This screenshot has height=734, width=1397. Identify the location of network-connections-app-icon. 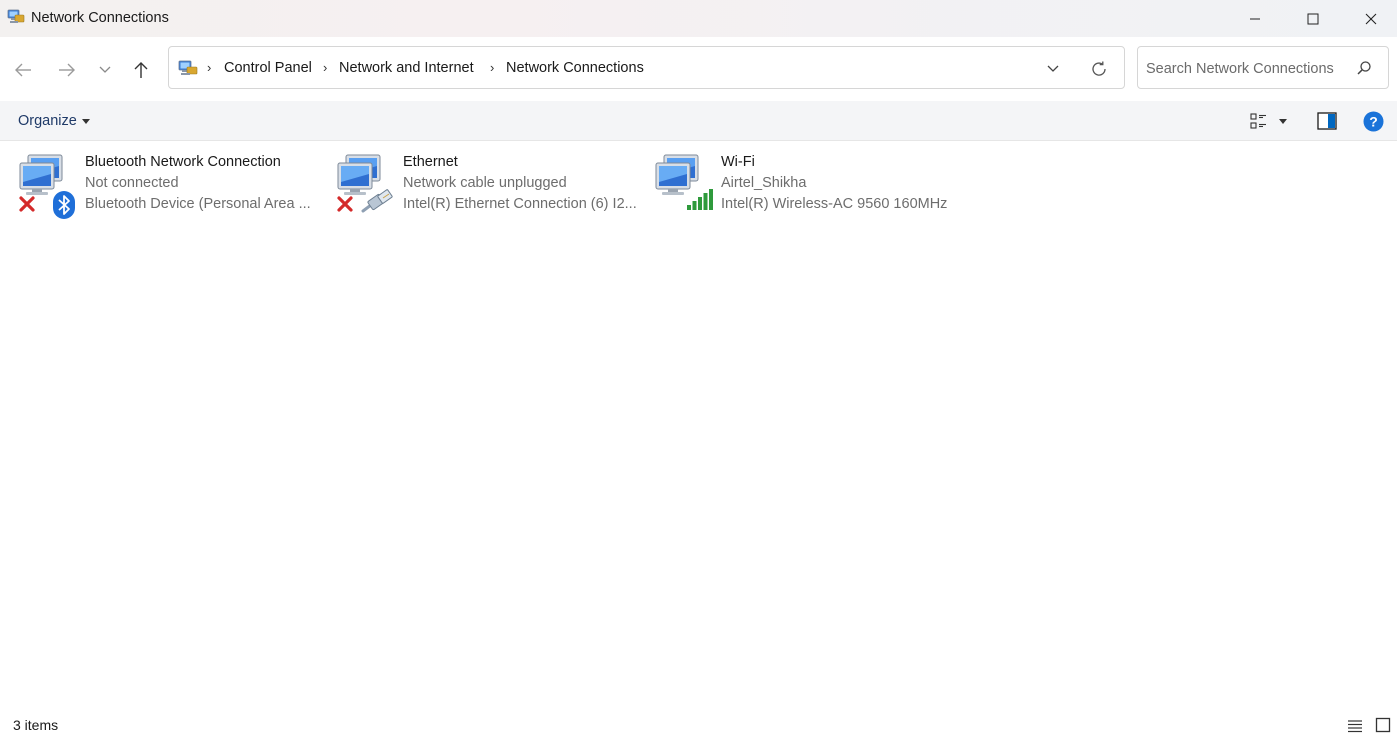
(16, 16).